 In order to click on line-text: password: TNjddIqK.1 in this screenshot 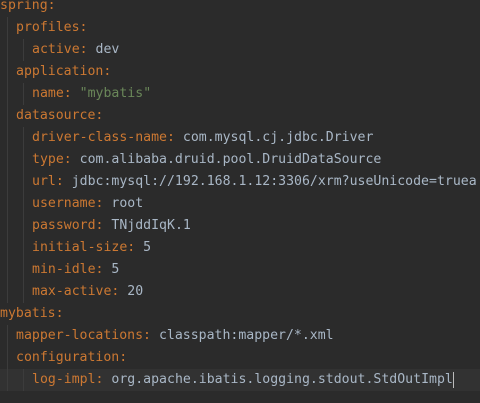, I will do `click(111, 226)`.